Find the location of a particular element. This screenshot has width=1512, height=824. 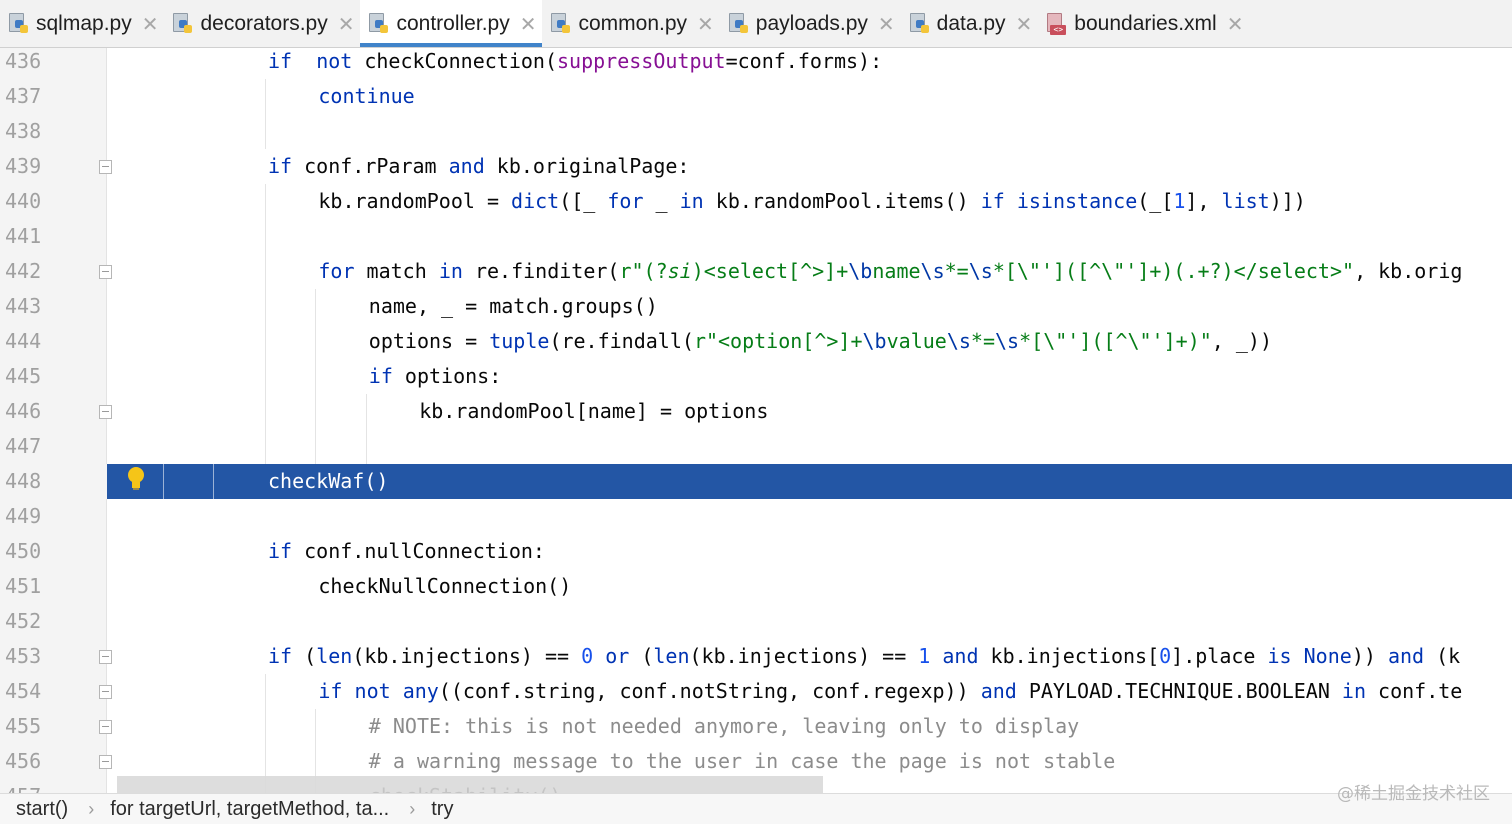

line-number: 456 is located at coordinates (53, 761).